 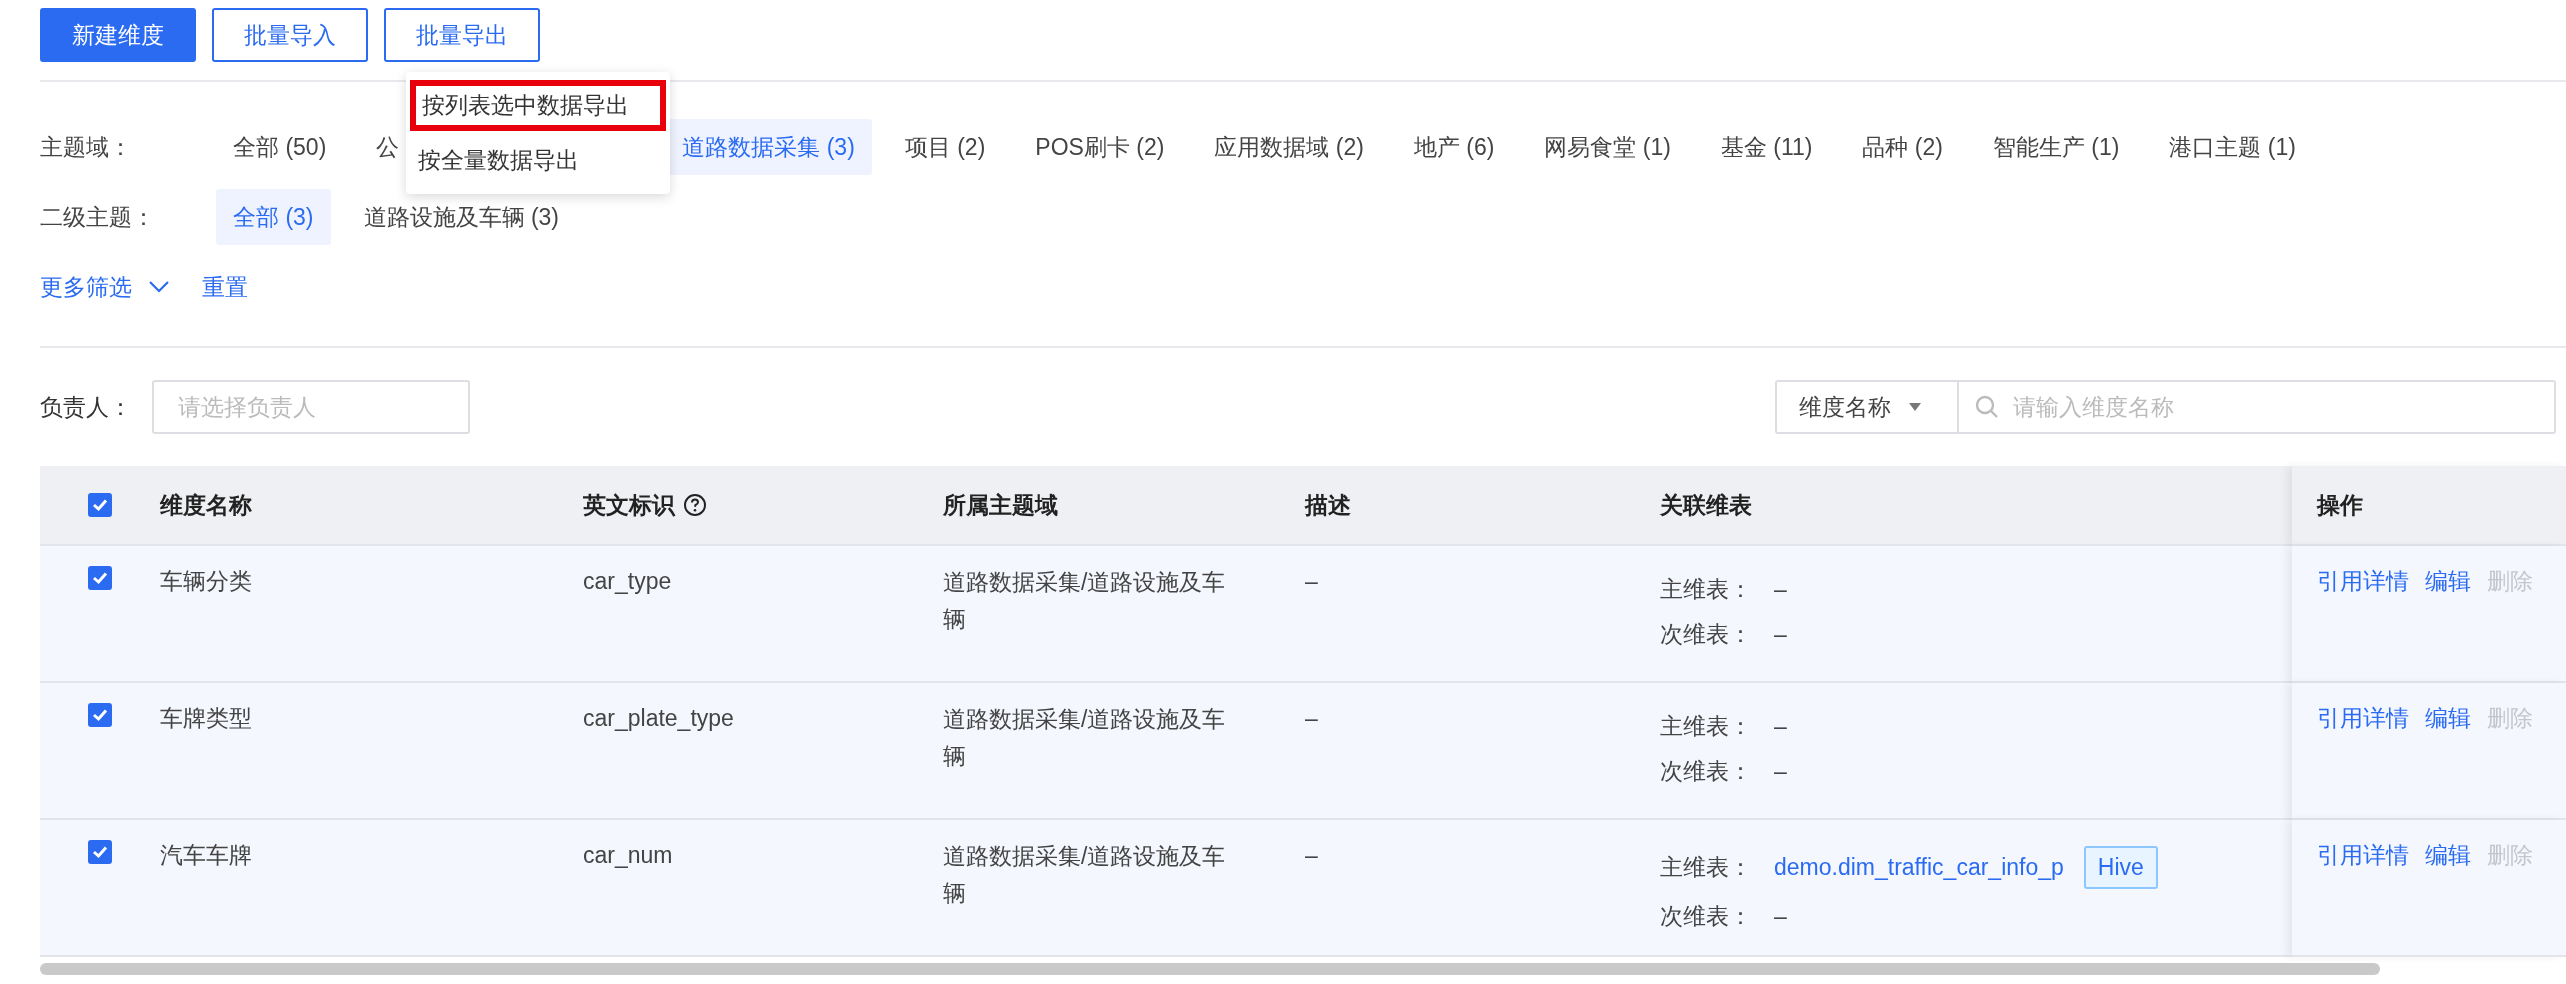 What do you see at coordinates (1902, 147) in the screenshot?
I see `filter-option: 品种 (2)` at bounding box center [1902, 147].